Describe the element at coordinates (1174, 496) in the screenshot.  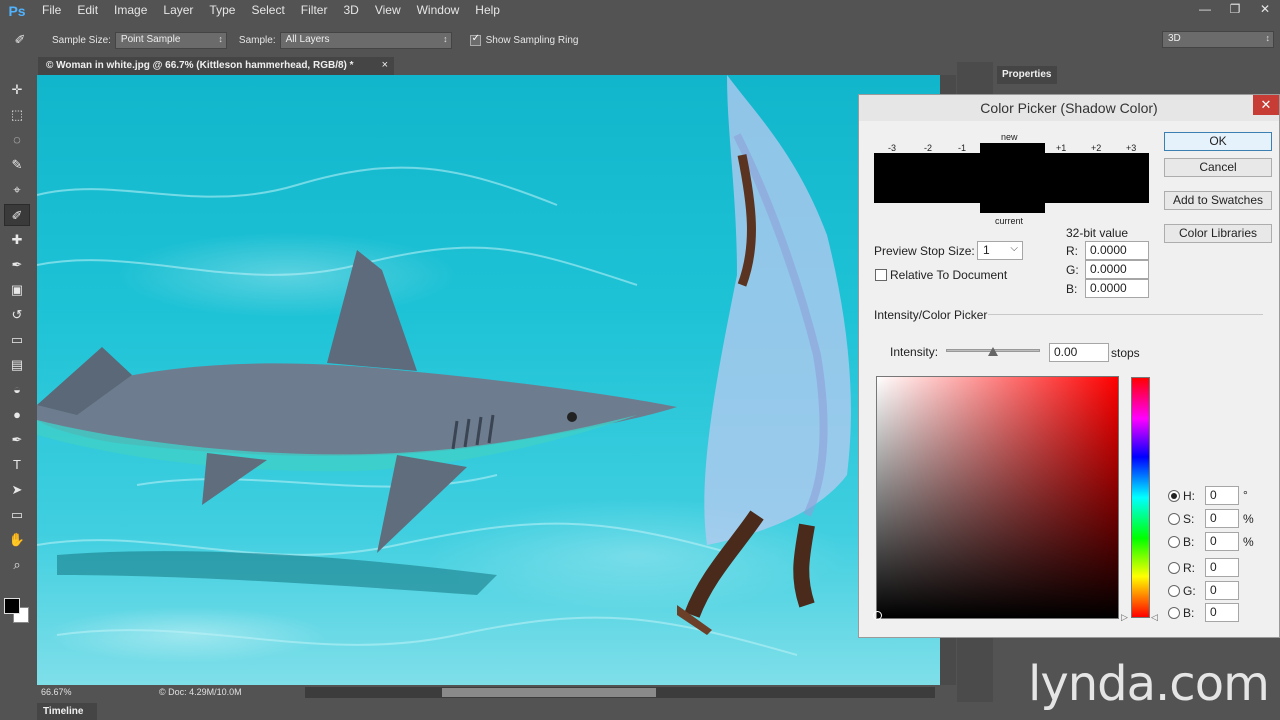
I see `hue-radio` at that location.